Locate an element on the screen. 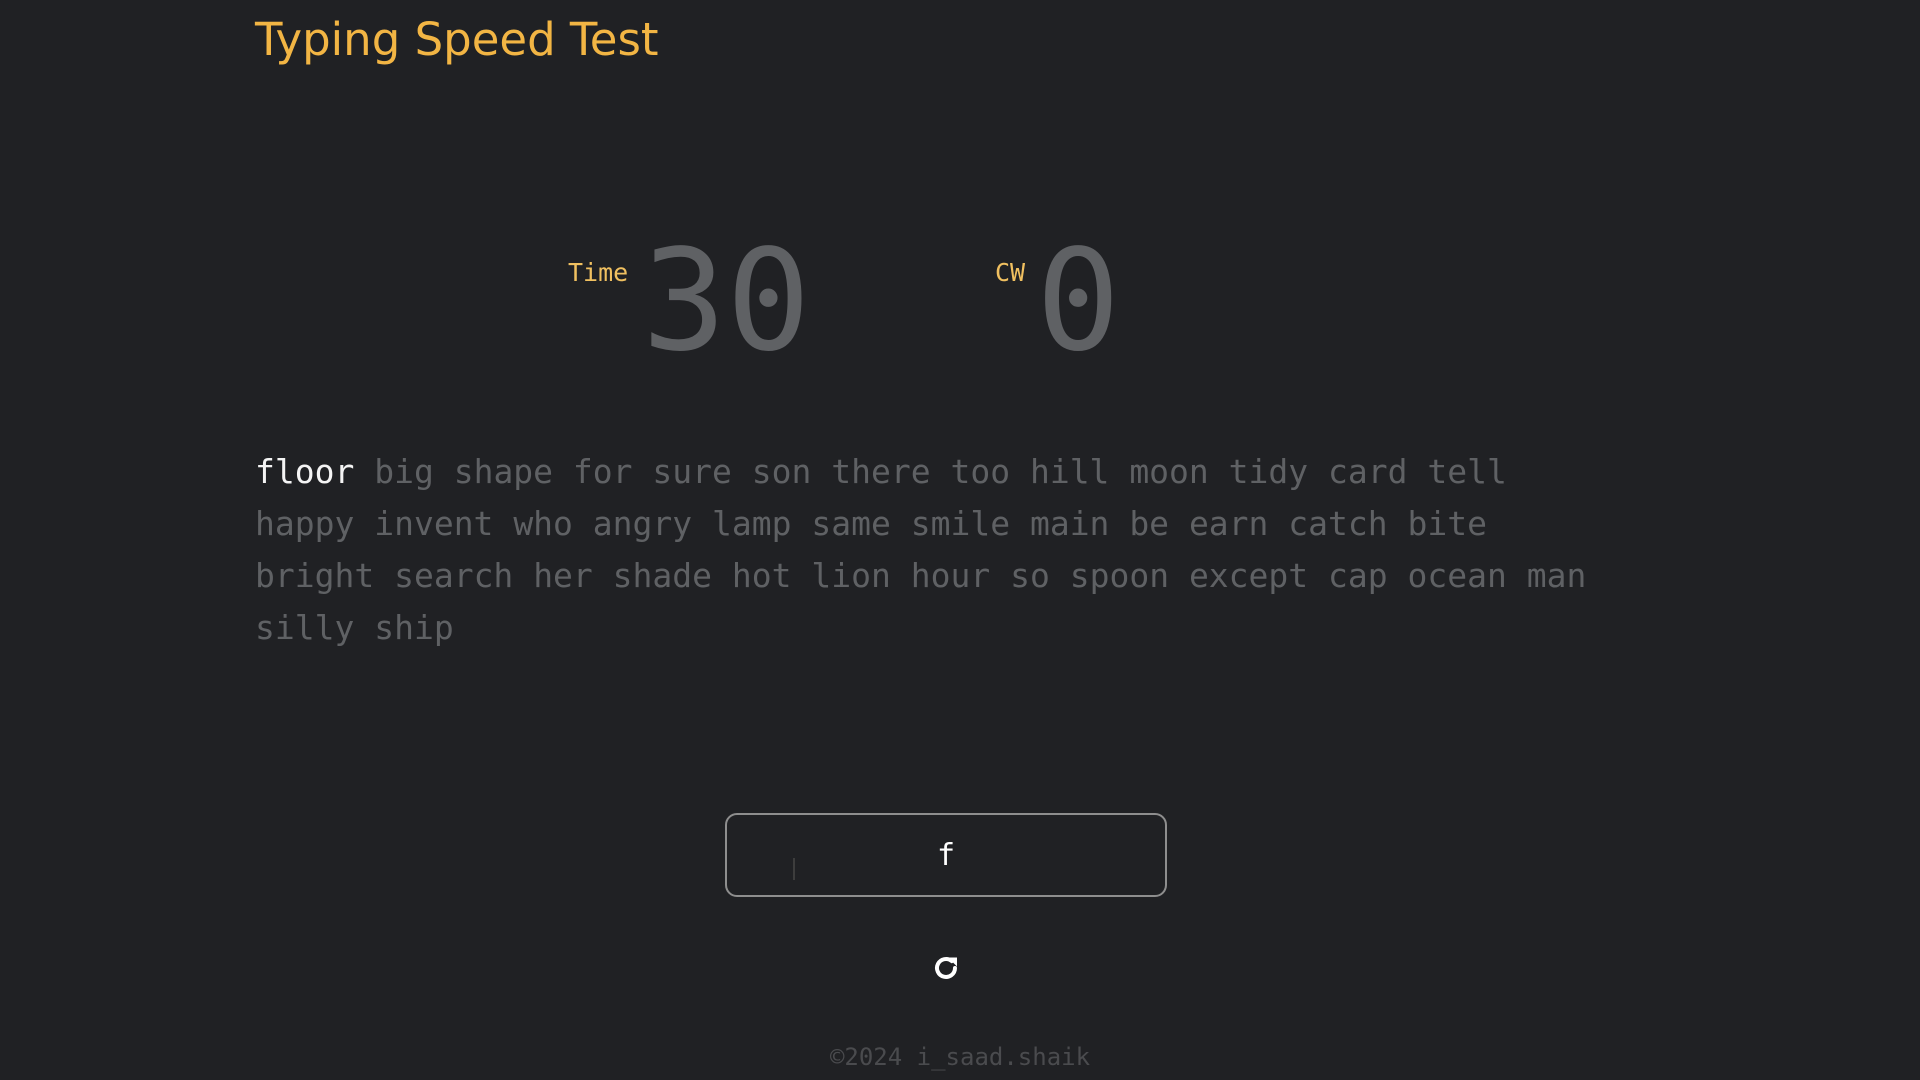 The image size is (1920, 1080). word: her is located at coordinates (563, 575).